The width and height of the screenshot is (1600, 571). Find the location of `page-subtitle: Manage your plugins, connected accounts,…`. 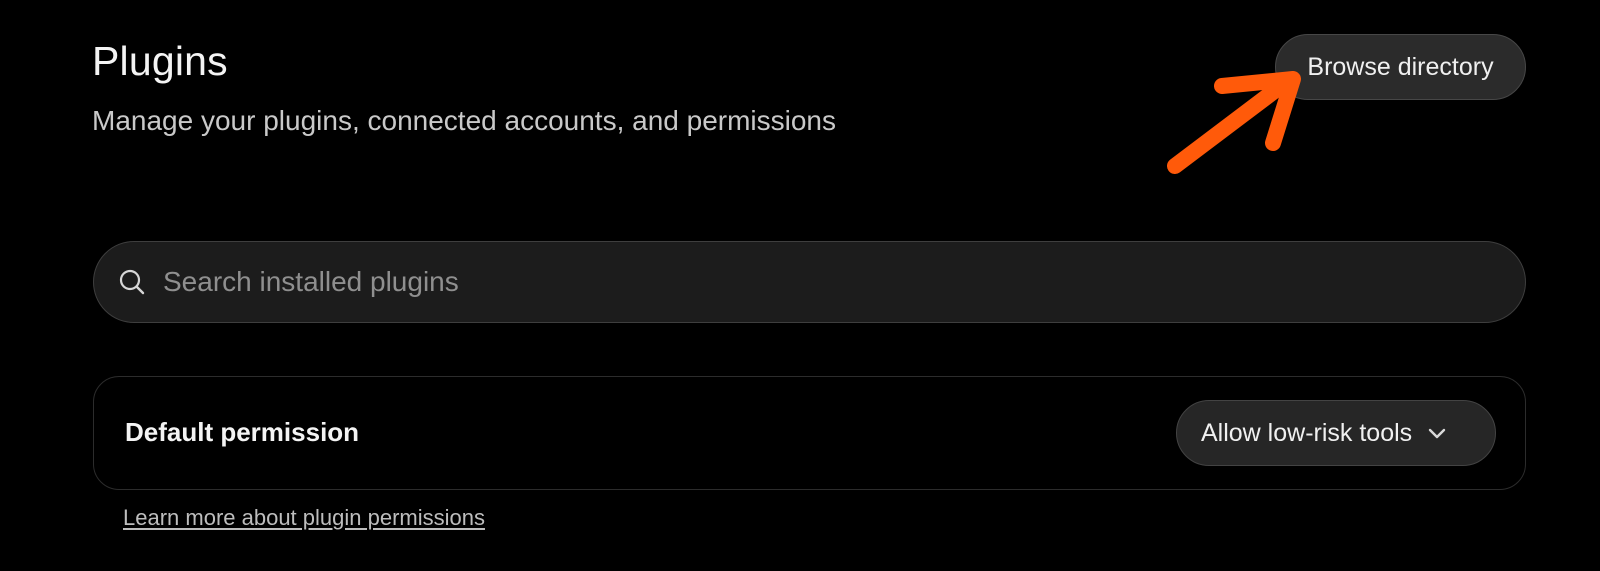

page-subtitle: Manage your plugins, connected accounts,… is located at coordinates (464, 120).